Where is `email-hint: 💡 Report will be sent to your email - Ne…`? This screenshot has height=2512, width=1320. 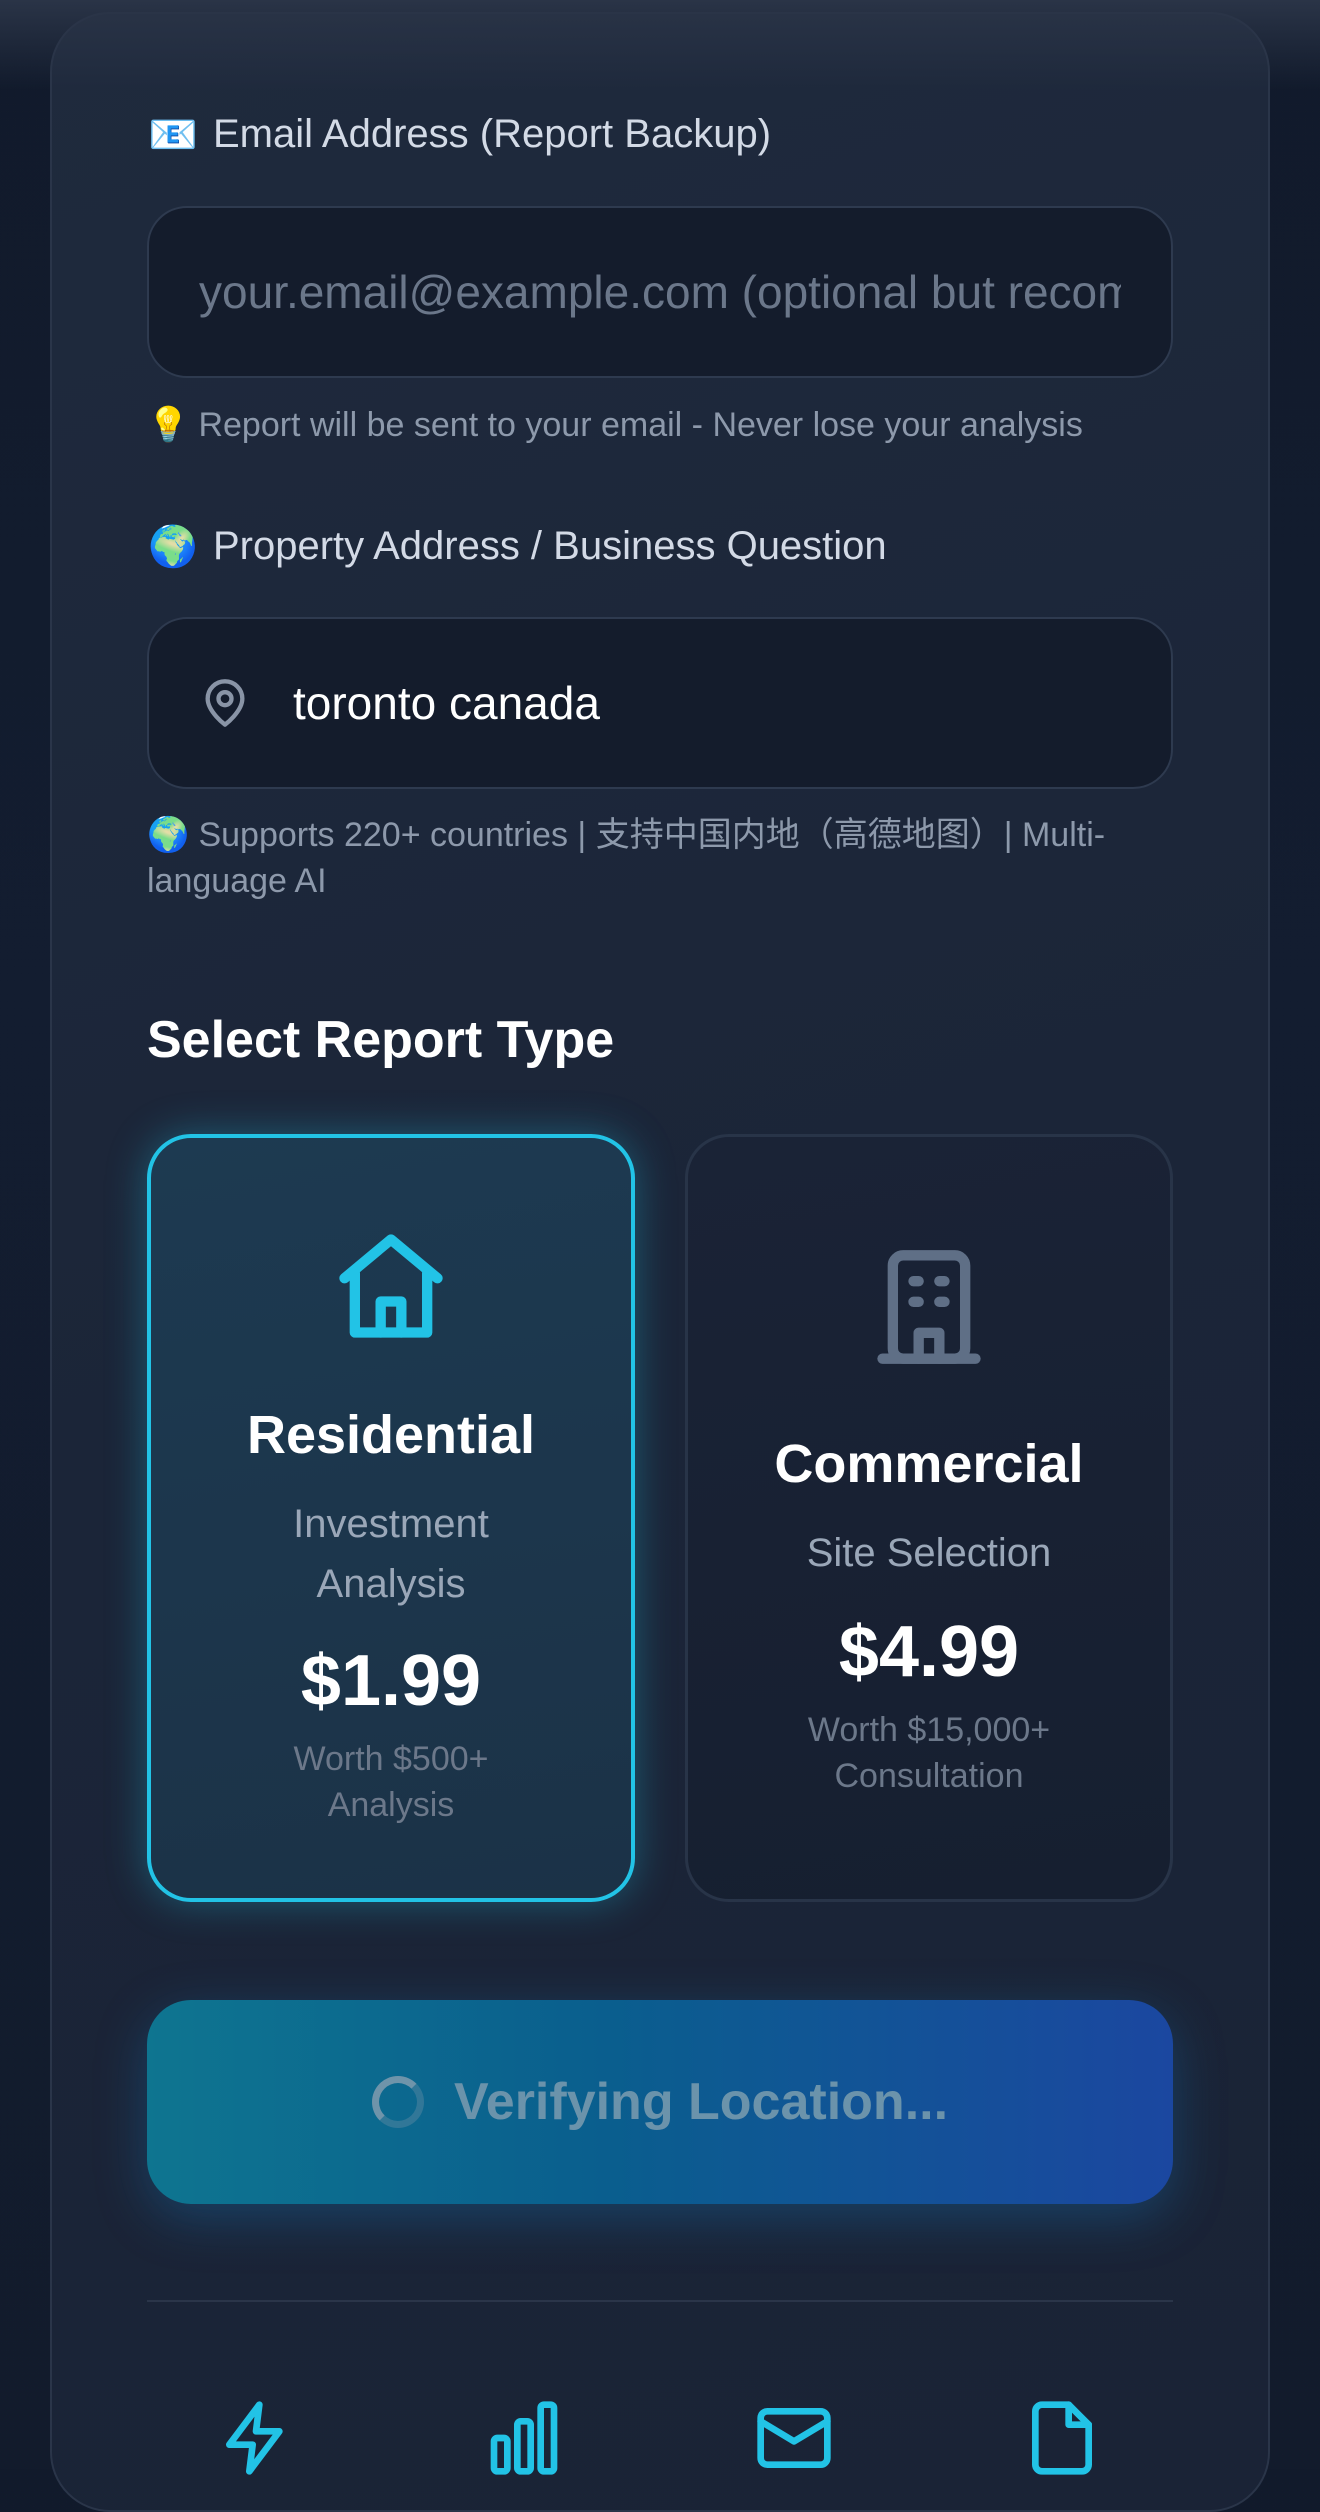
email-hint: 💡 Report will be sent to your email - Ne… is located at coordinates (660, 425).